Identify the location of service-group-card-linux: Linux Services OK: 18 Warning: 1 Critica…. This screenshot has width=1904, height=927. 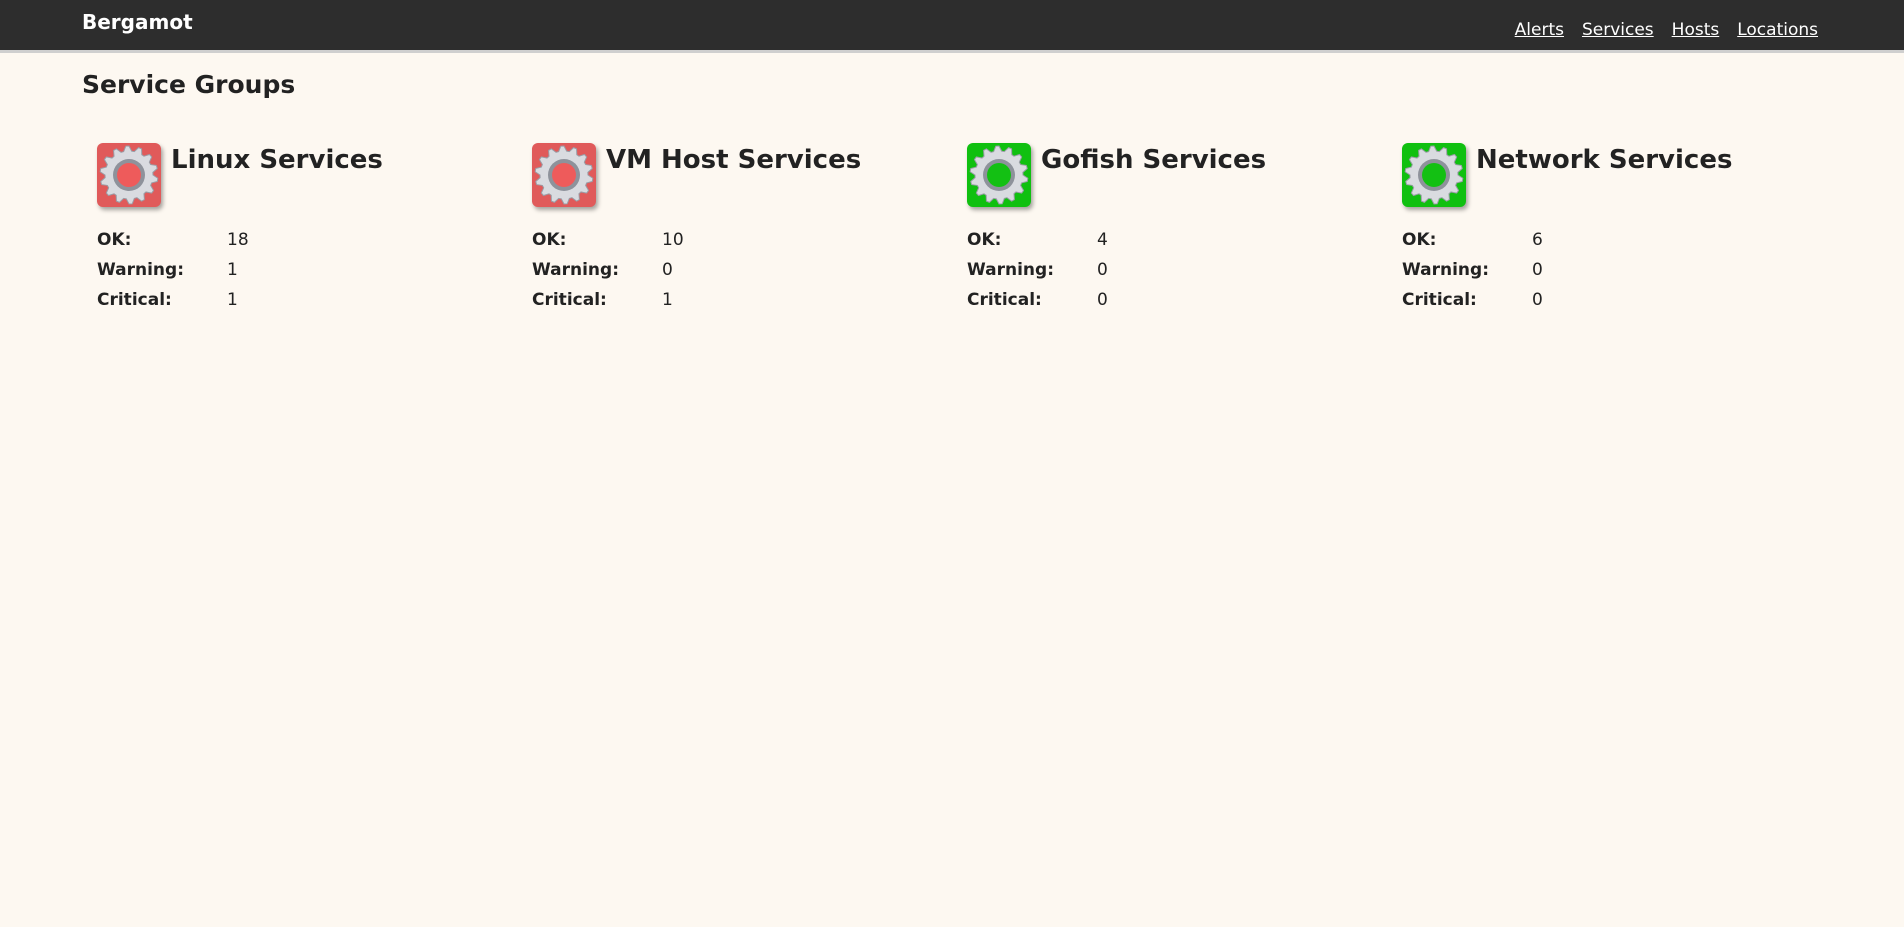
(307, 228).